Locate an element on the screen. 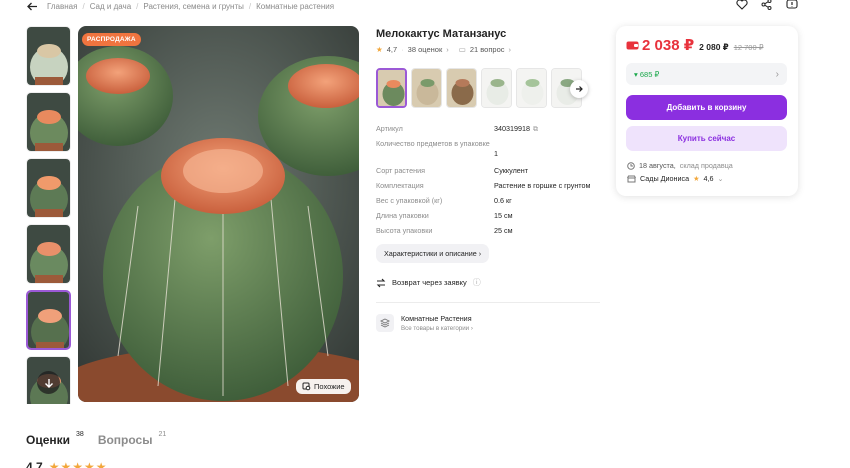 The image size is (850, 468). breadcrumb-home: Главная is located at coordinates (62, 6).